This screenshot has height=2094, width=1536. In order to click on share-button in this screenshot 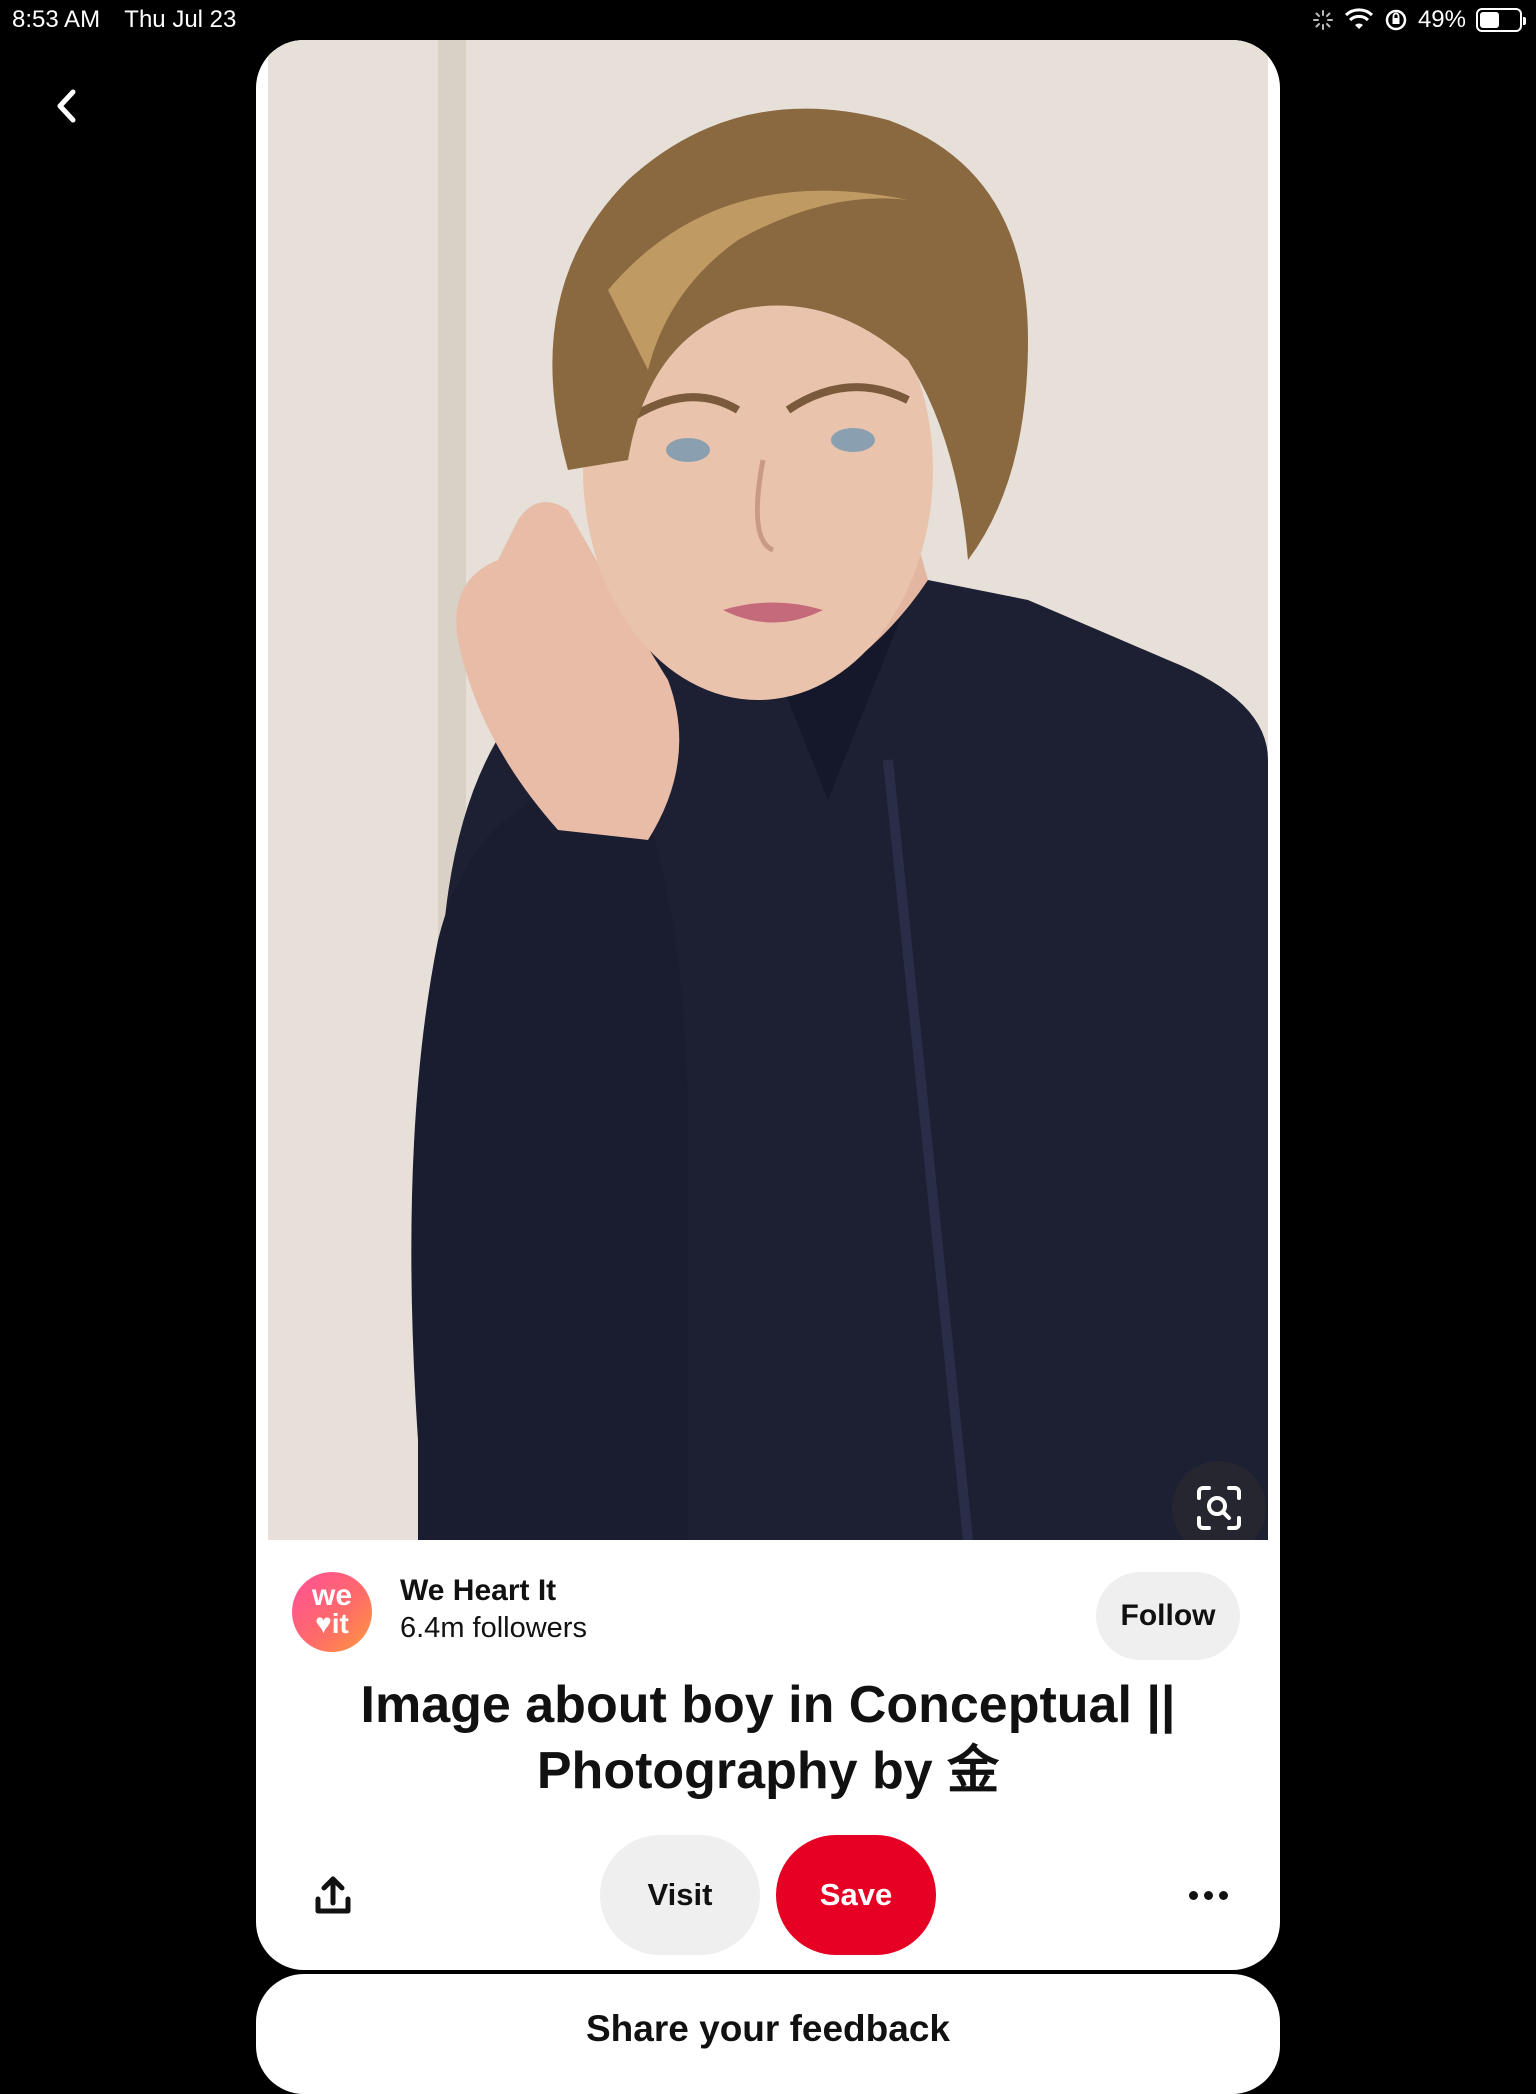, I will do `click(333, 1896)`.